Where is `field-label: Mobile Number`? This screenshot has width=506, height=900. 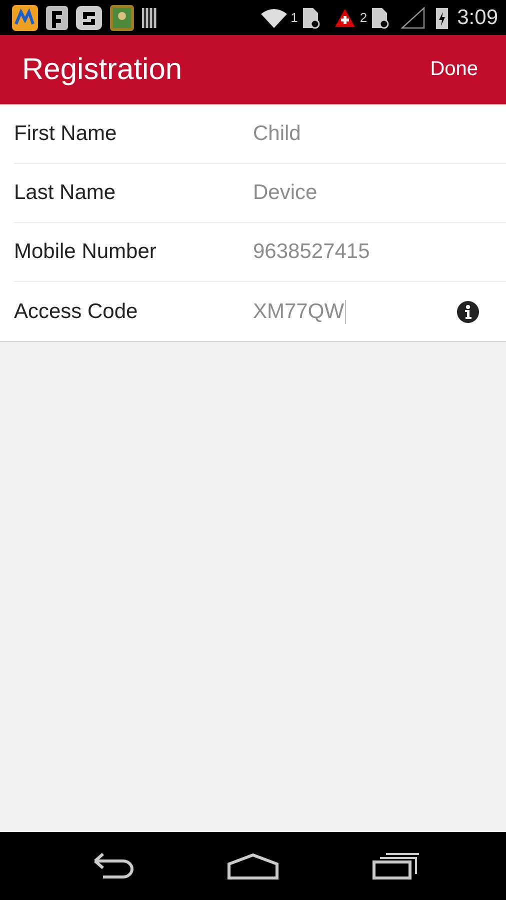 field-label: Mobile Number is located at coordinates (86, 252).